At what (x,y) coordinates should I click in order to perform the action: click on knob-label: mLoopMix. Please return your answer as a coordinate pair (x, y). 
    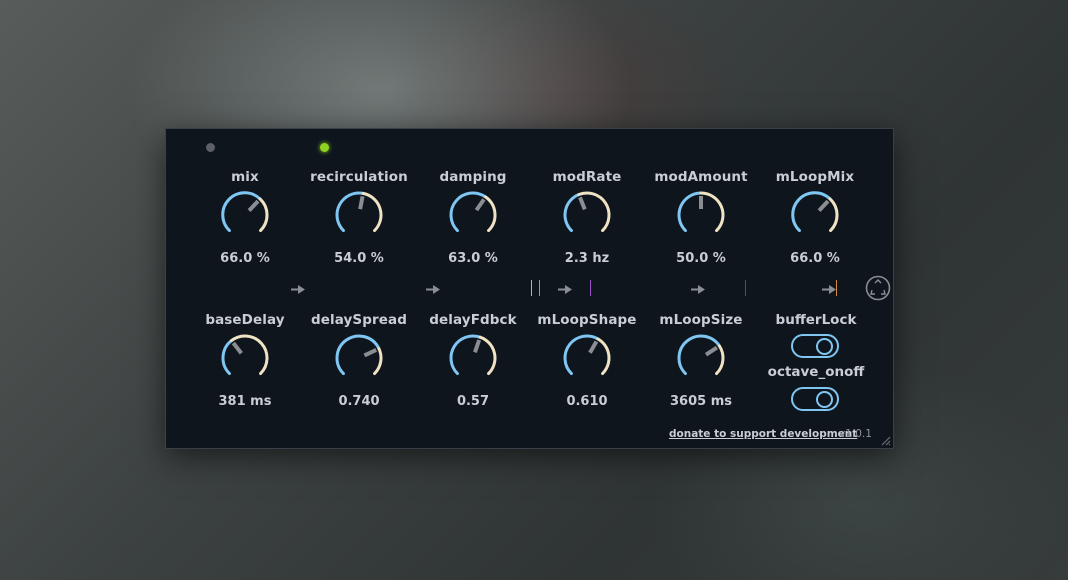
    Looking at the image, I should click on (815, 177).